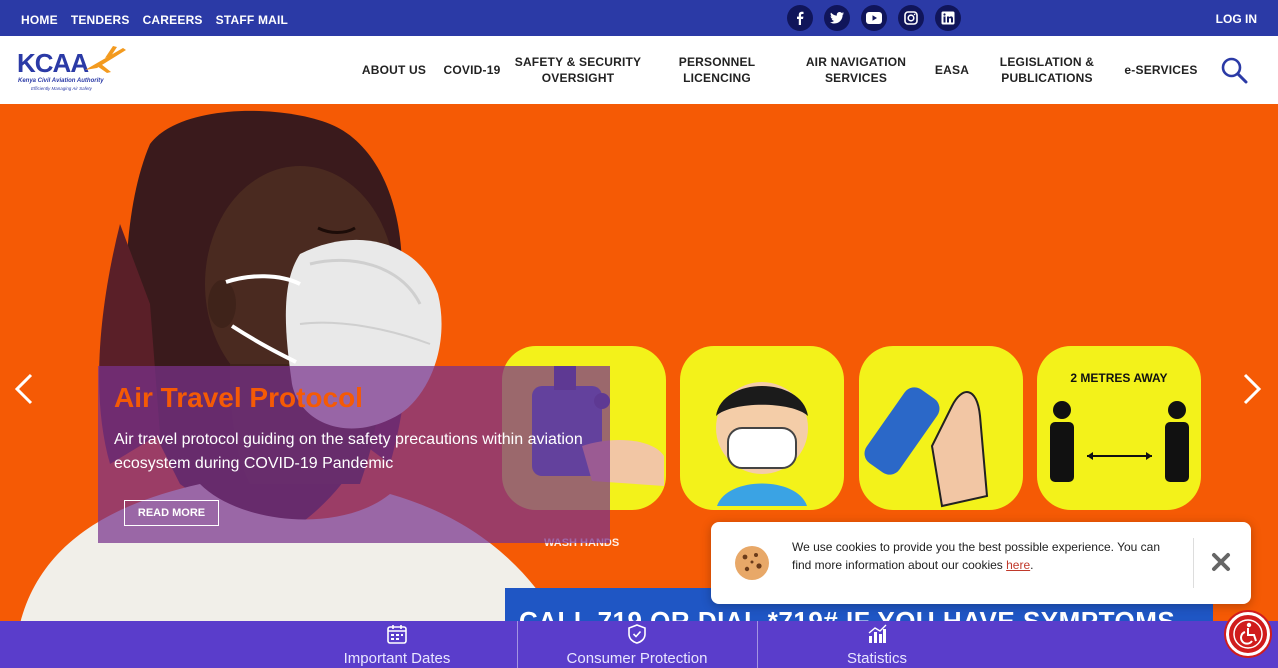  What do you see at coordinates (876, 658) in the screenshot?
I see `quick-link-label: Statistics` at bounding box center [876, 658].